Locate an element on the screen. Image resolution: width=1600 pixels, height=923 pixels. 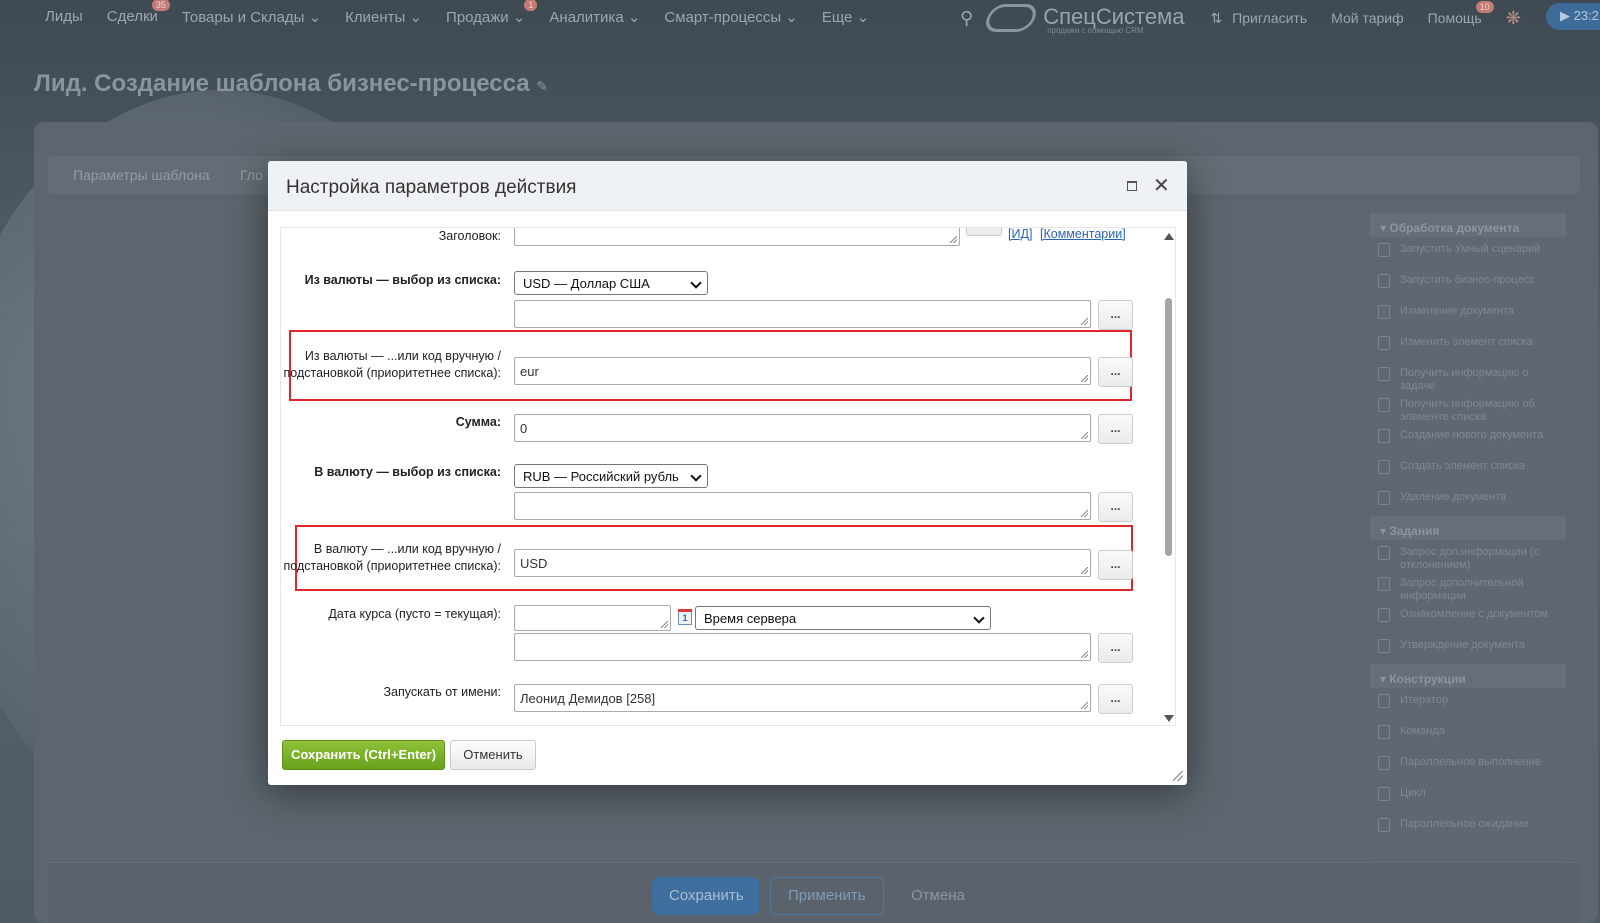
maximize-icon is located at coordinates (1132, 186).